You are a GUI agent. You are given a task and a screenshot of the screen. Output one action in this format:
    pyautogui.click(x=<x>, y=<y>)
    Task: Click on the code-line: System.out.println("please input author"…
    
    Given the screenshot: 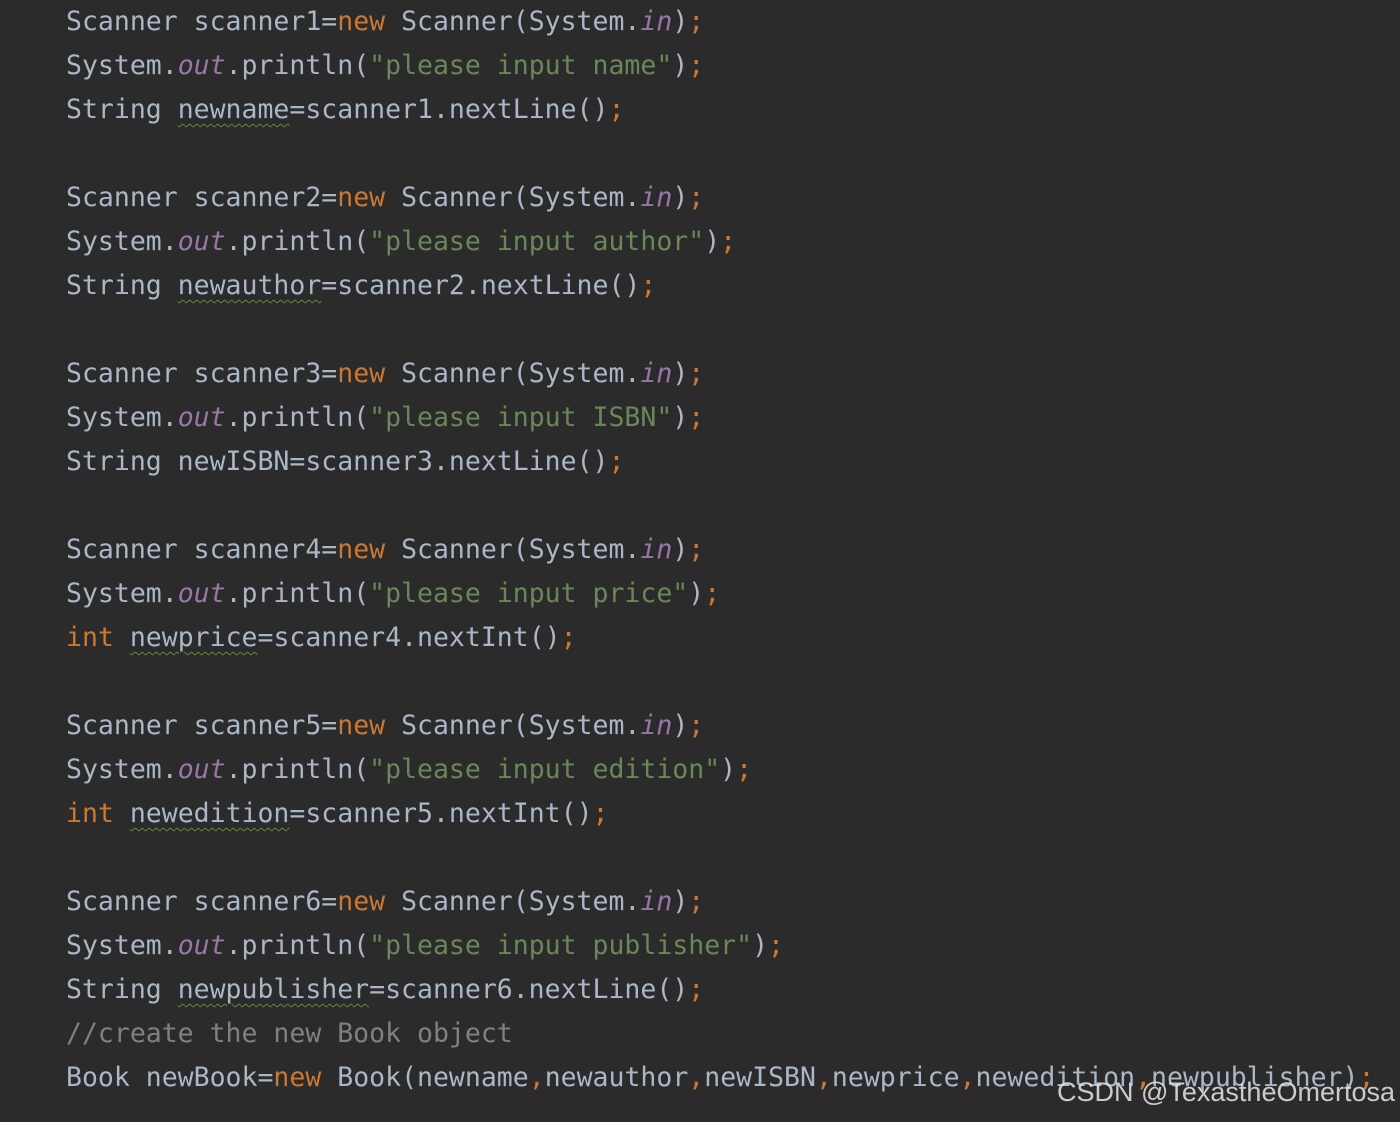 What is the action you would take?
    pyautogui.click(x=720, y=242)
    